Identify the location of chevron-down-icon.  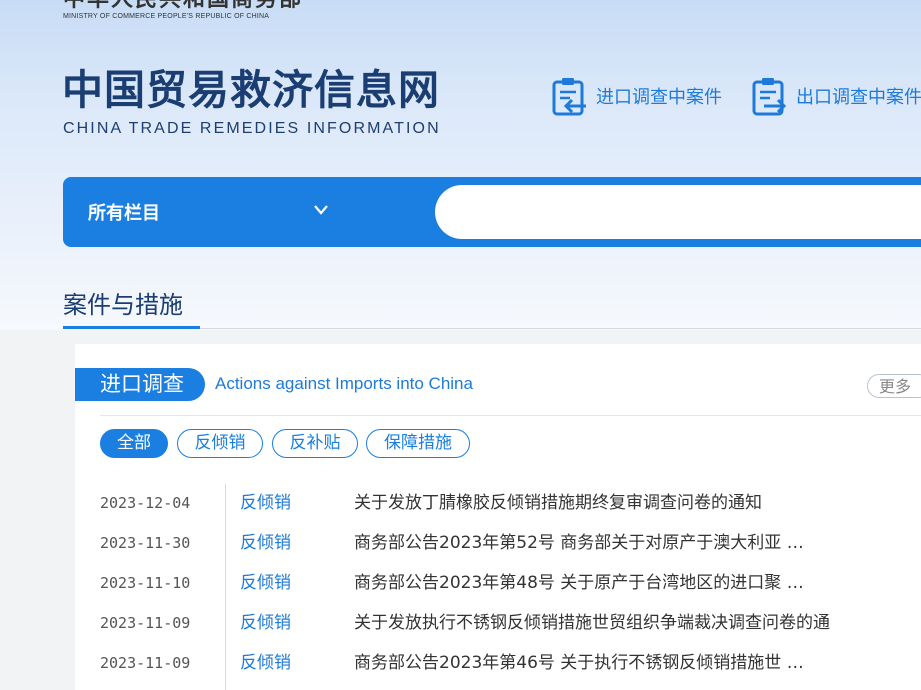
(321, 210).